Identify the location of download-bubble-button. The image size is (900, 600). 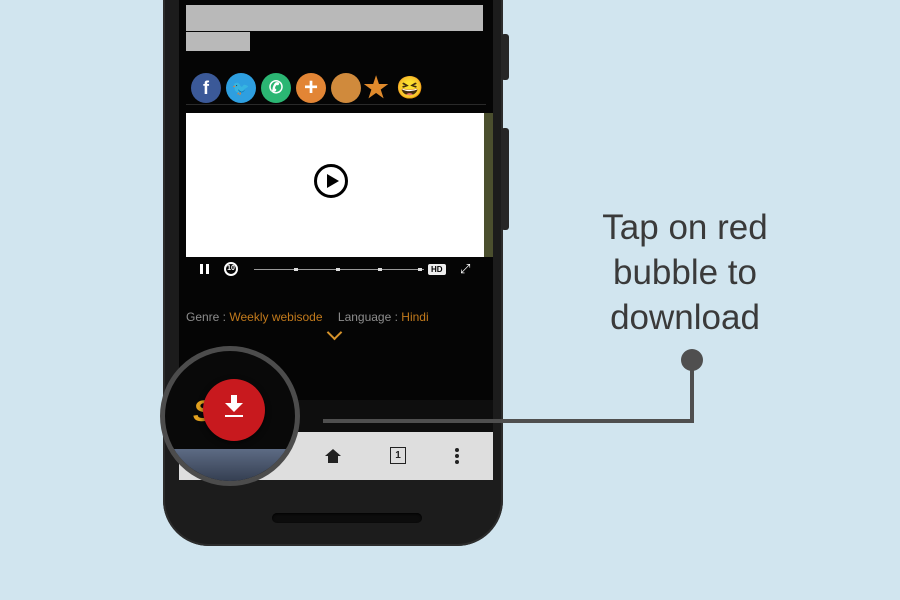
(234, 410).